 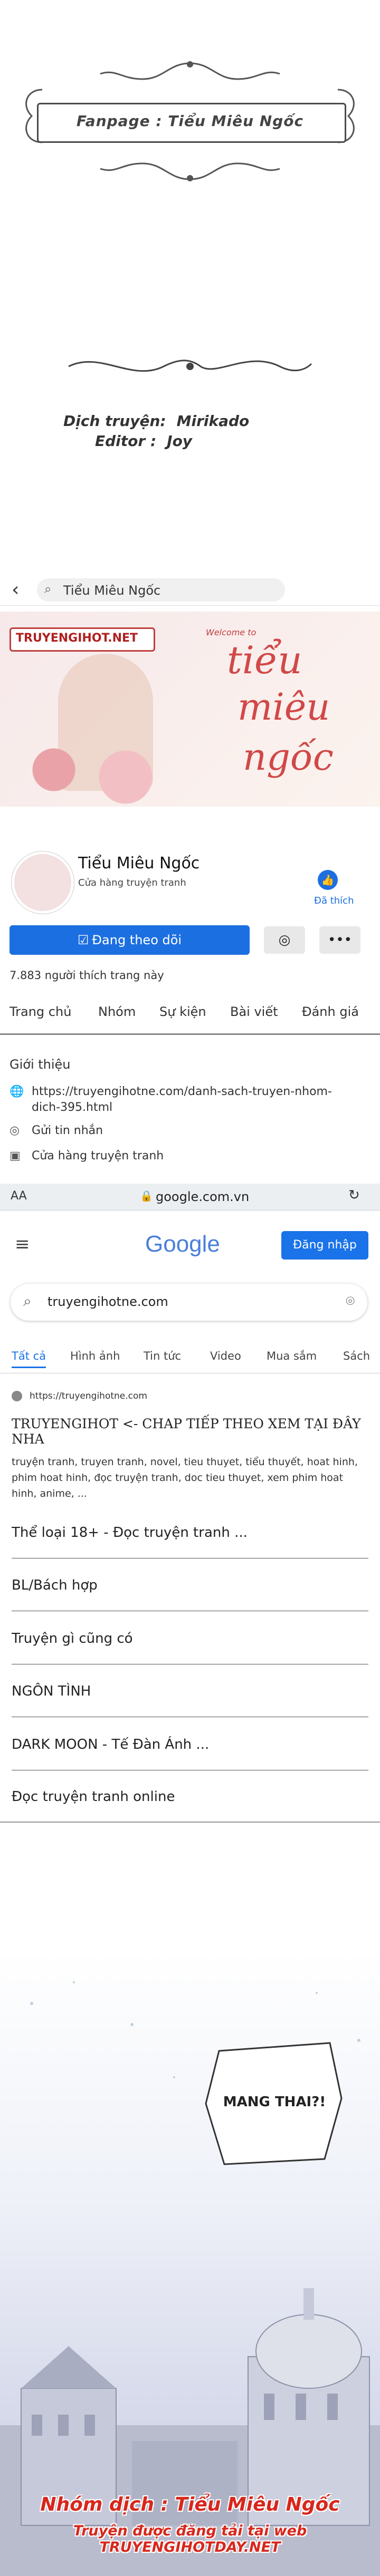 What do you see at coordinates (274, 2102) in the screenshot?
I see `bubble-text: MANG THAI?!` at bounding box center [274, 2102].